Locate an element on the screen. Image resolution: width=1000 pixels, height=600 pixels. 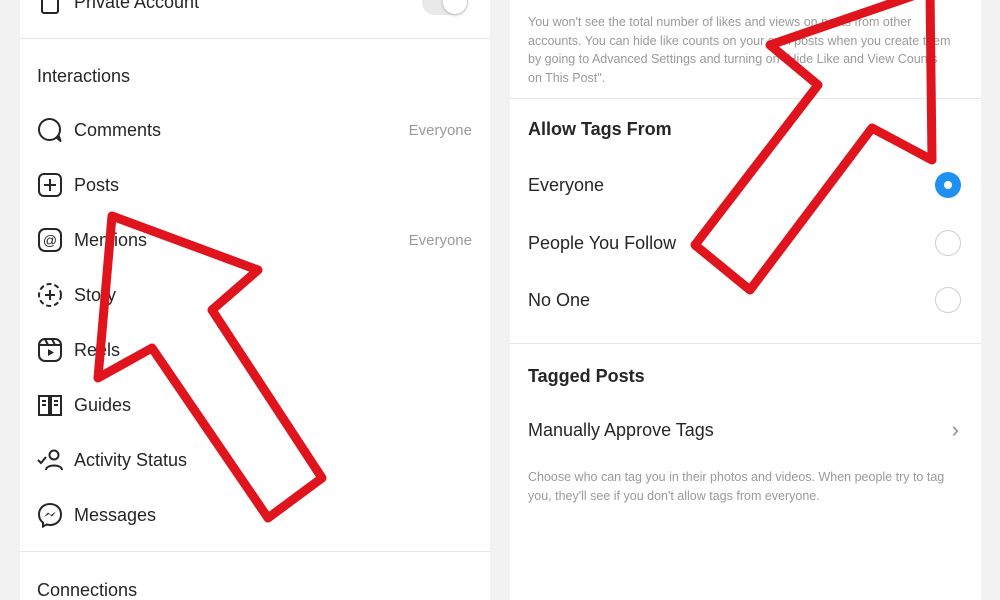
menu-item-activity-status: Activity Status is located at coordinates (255, 460).